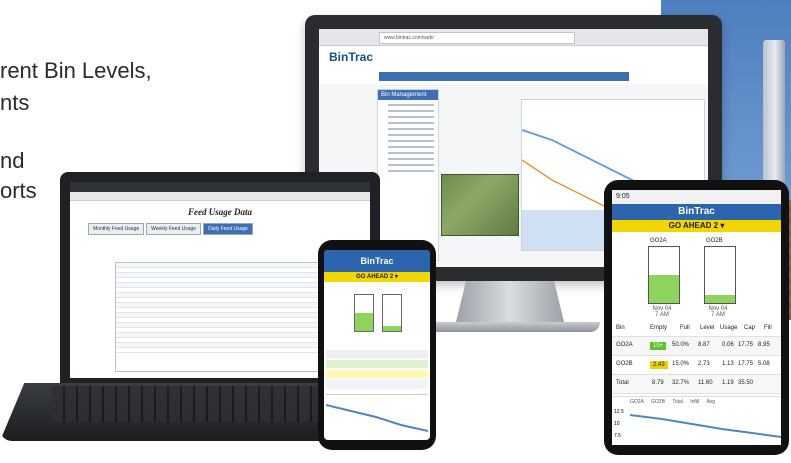  I want to click on cell-cap: 35.50, so click(746, 383).